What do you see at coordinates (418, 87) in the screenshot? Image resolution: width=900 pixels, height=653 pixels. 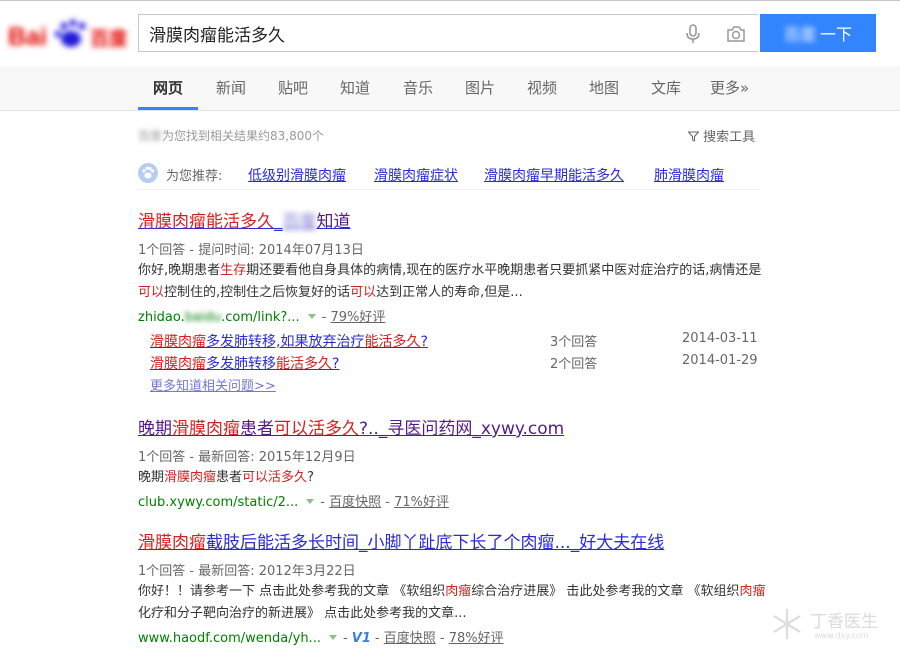 I see `tab-music: 音乐` at bounding box center [418, 87].